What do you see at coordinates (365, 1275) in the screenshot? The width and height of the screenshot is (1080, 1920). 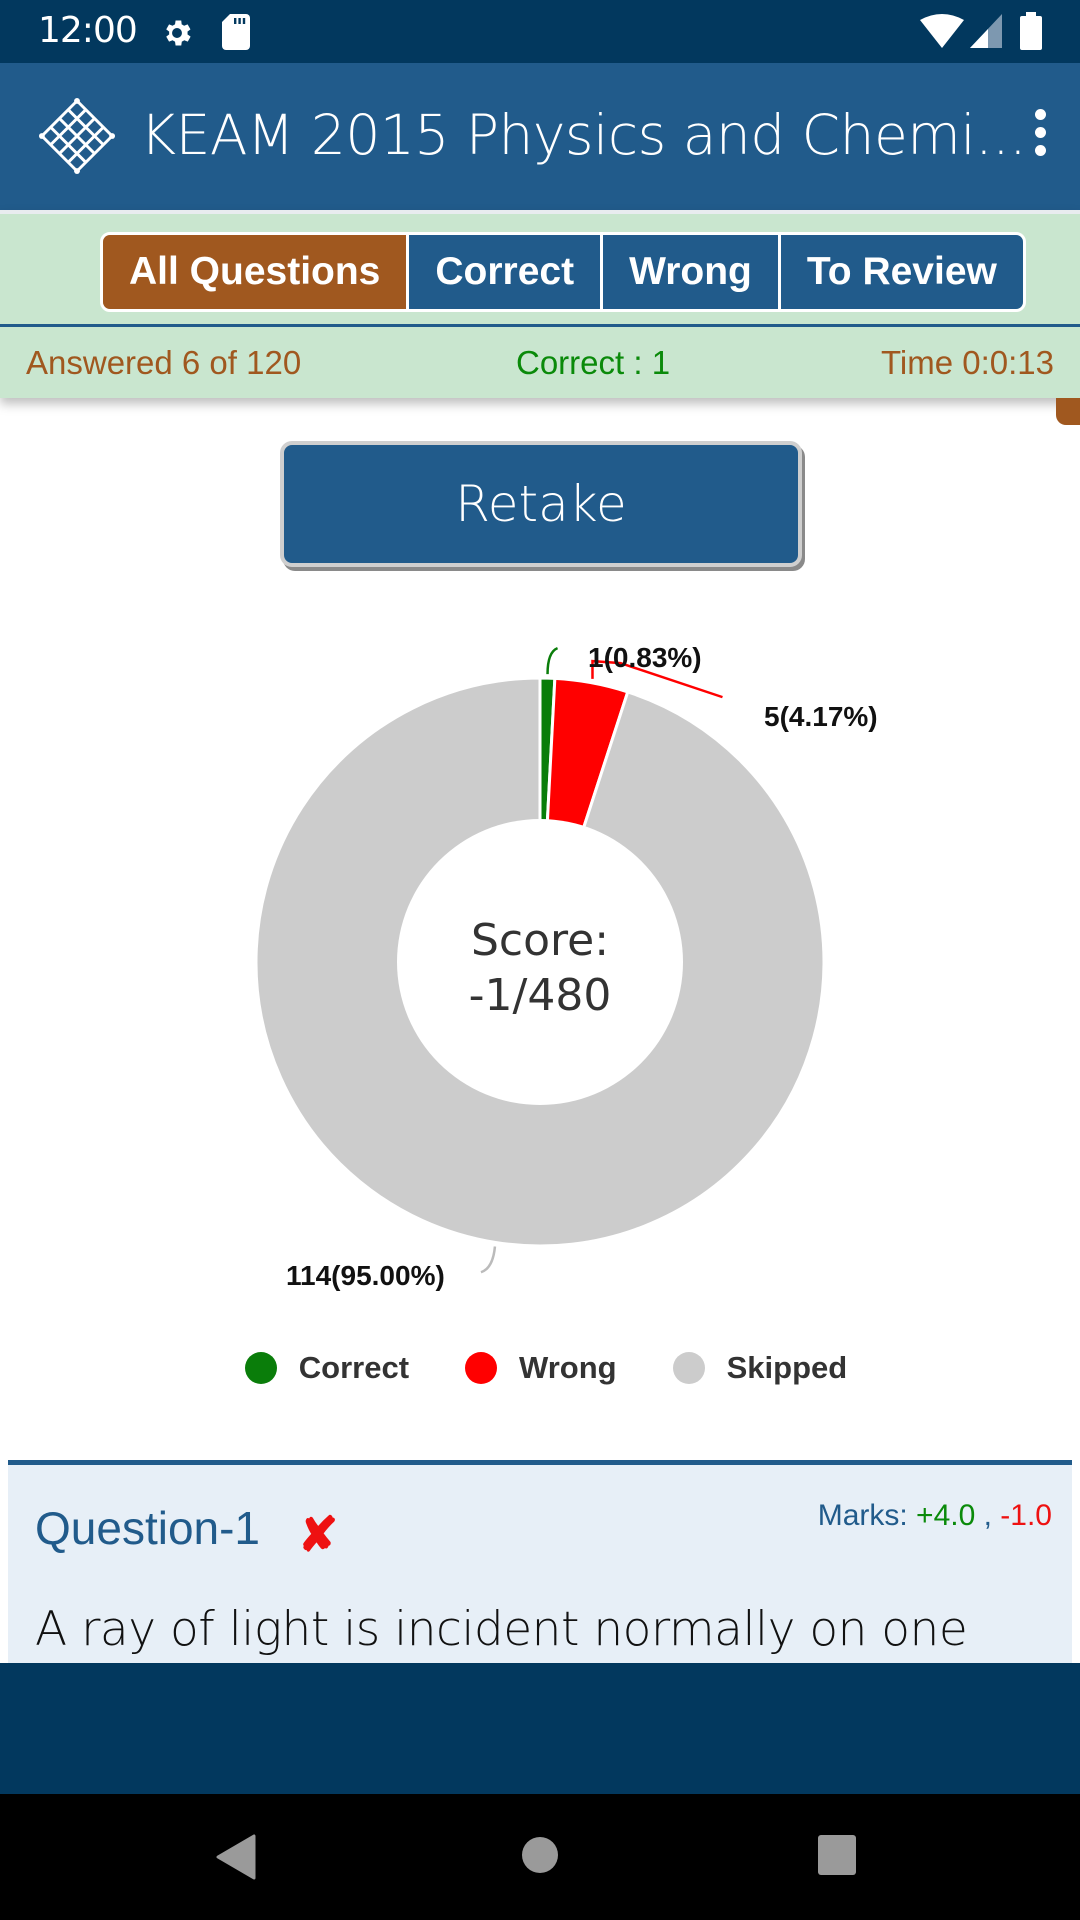 I see `slice-label-skipped: 114(95.00%)` at bounding box center [365, 1275].